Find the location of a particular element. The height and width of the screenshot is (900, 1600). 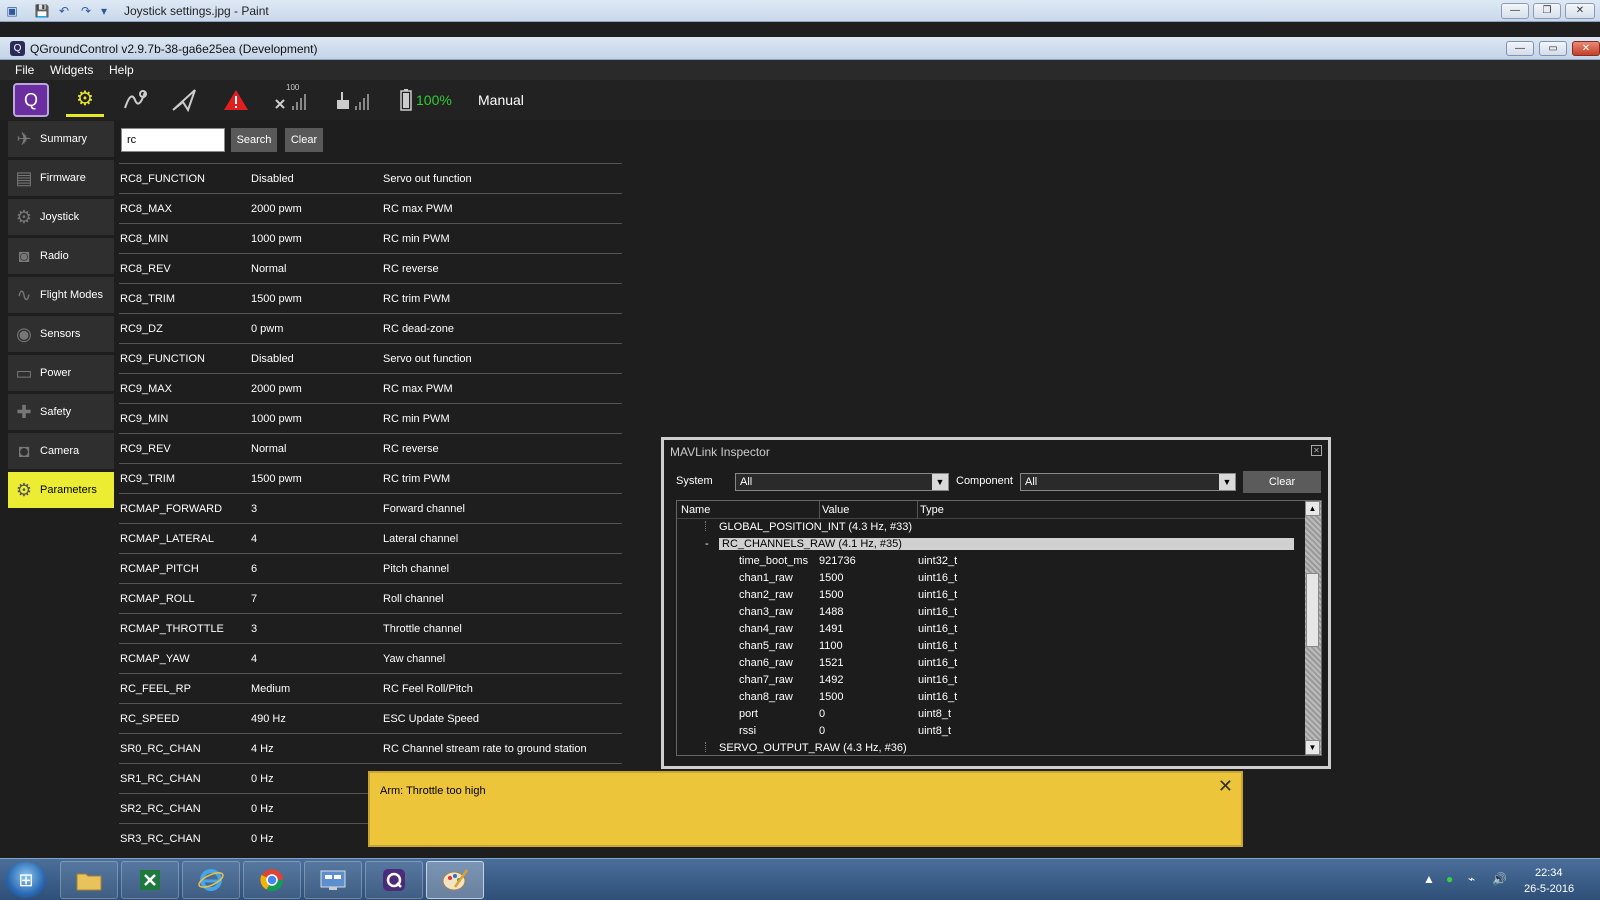

table-row: RC9_FUNCTION Disabled Servo out function is located at coordinates (370, 358).